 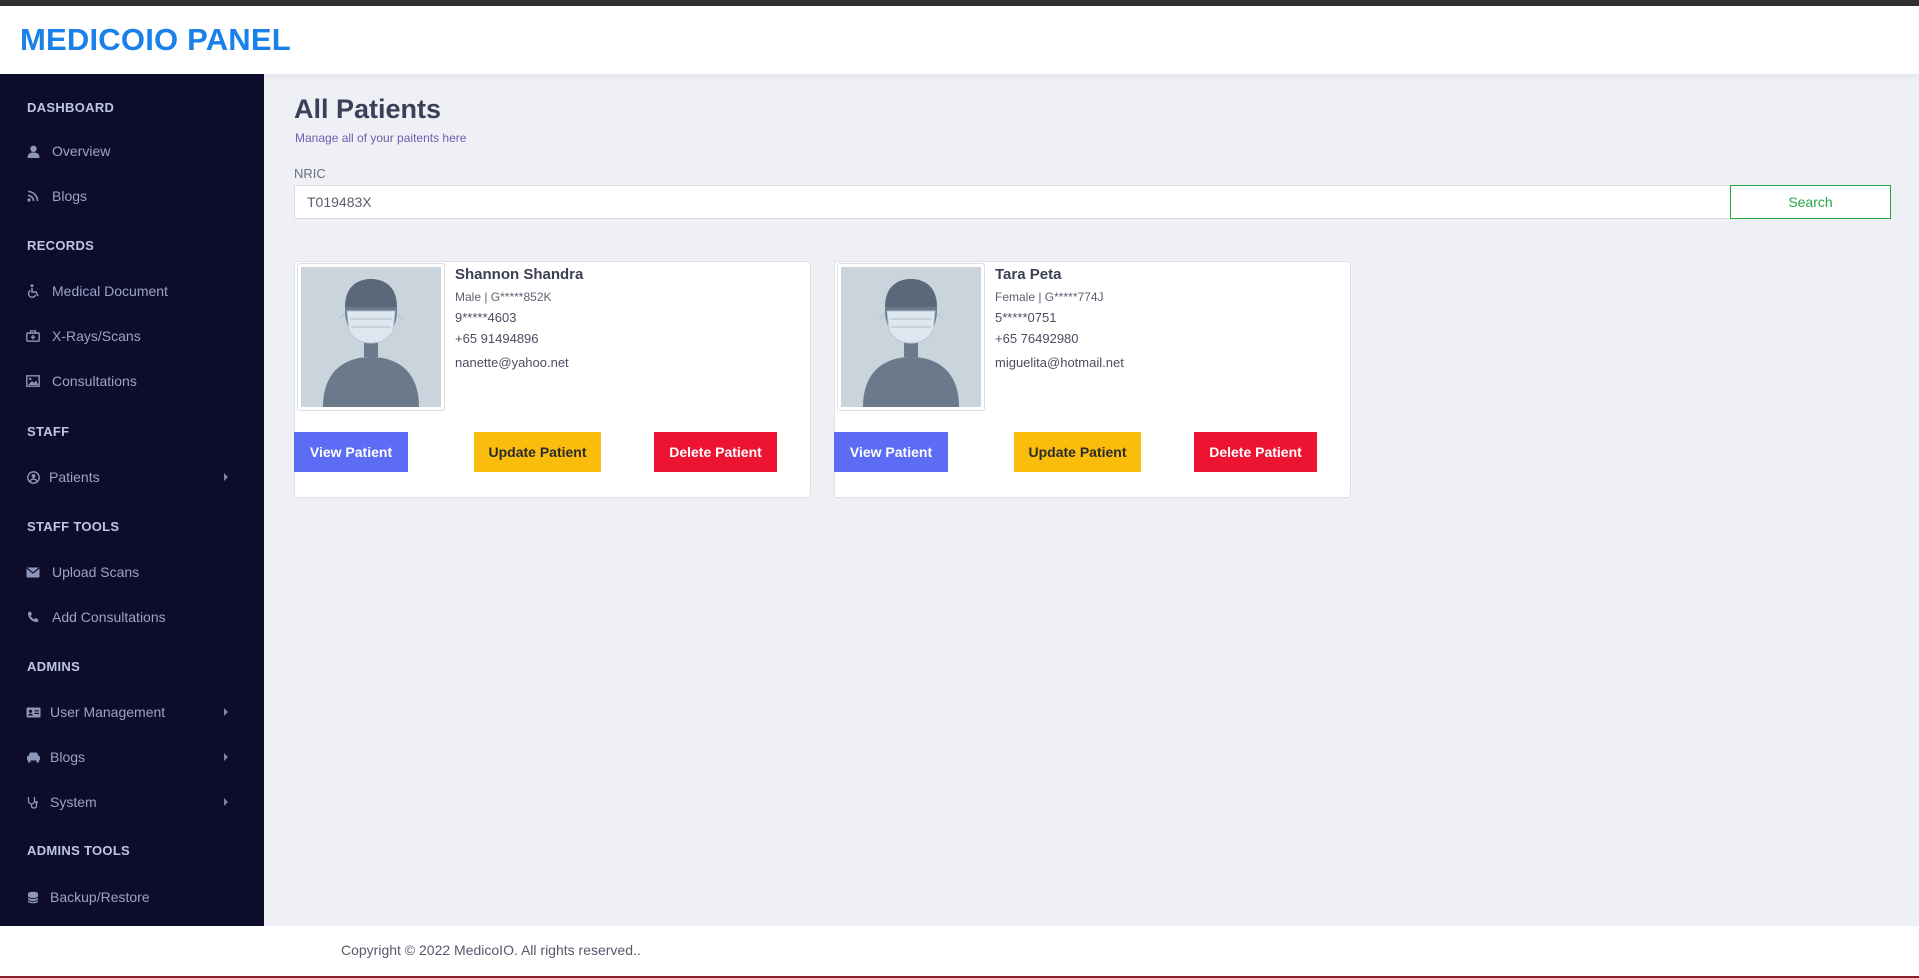 I want to click on sidebar-item-label: Backup/Restore, so click(x=100, y=897).